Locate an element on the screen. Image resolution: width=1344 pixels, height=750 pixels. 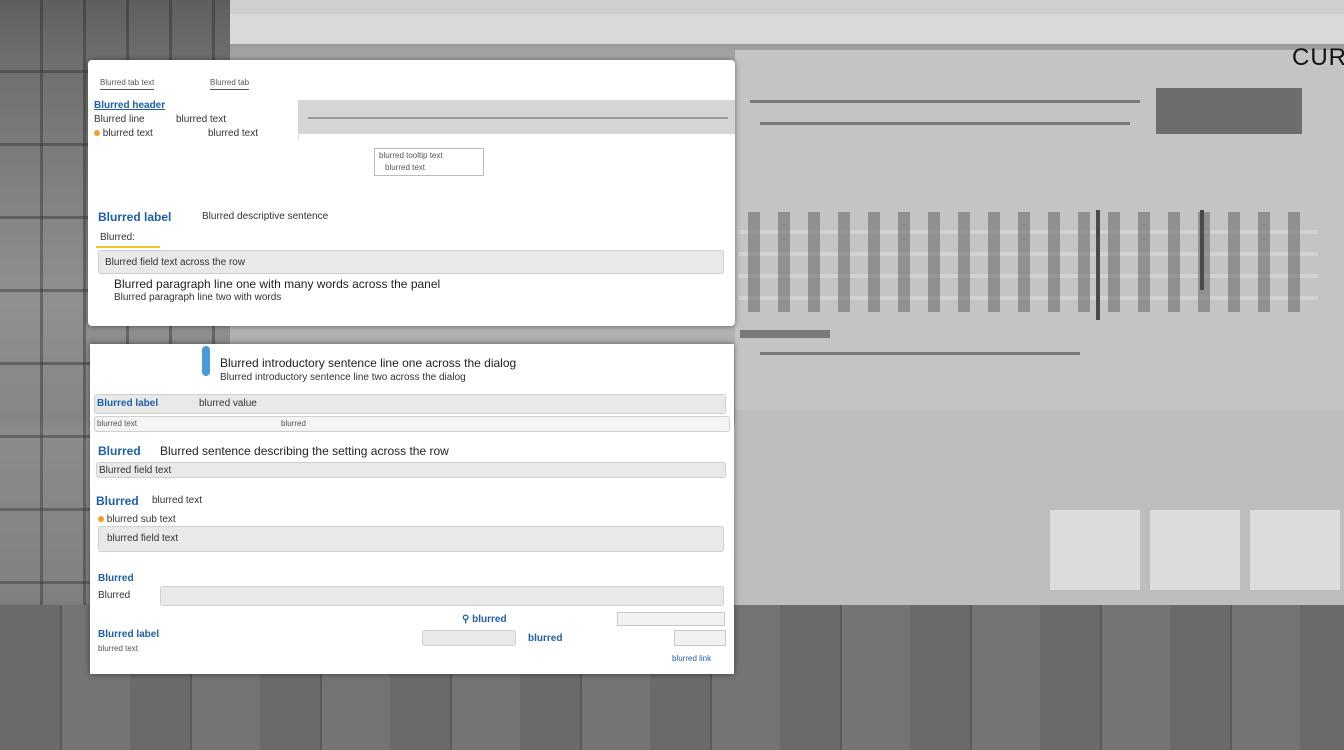
header-line-left: Blurred line is located at coordinates (119, 119).